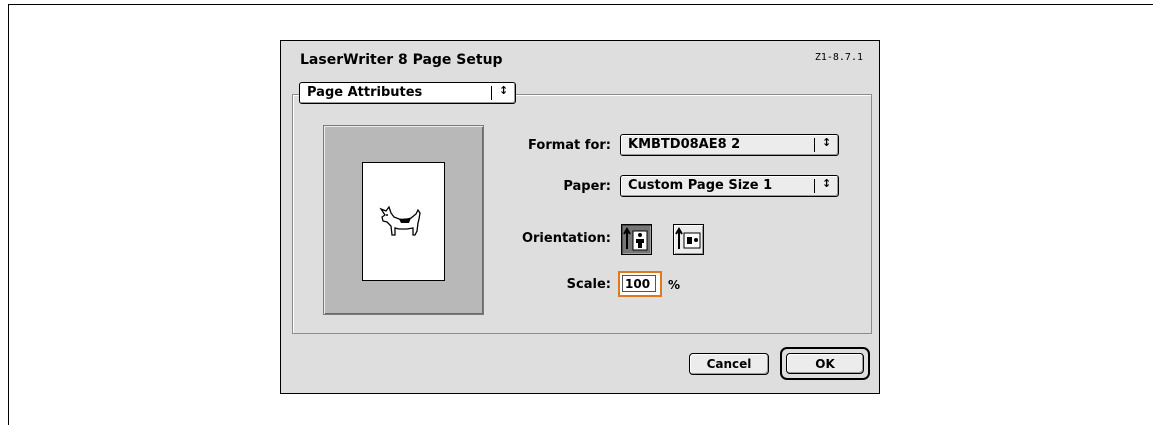 The width and height of the screenshot is (1153, 425). I want to click on portrait-orientation-button, so click(636, 239).